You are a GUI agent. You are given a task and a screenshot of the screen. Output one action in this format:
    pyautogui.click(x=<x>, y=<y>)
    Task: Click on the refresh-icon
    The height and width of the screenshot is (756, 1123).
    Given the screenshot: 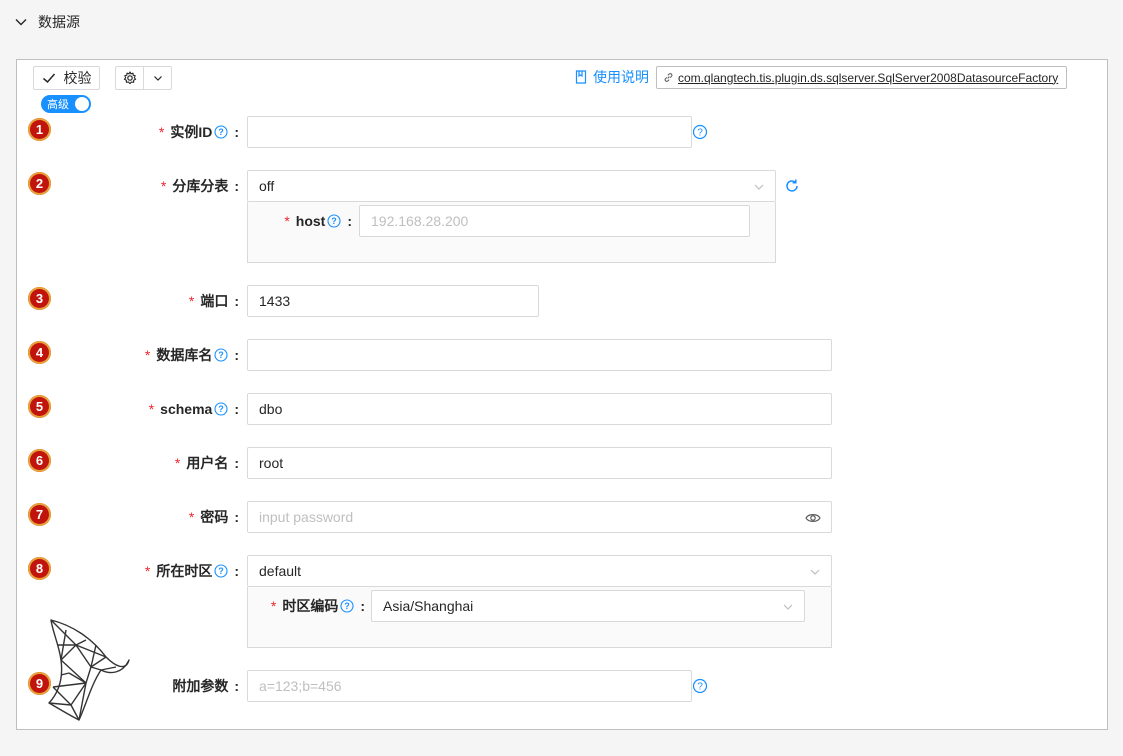 What is the action you would take?
    pyautogui.click(x=792, y=186)
    